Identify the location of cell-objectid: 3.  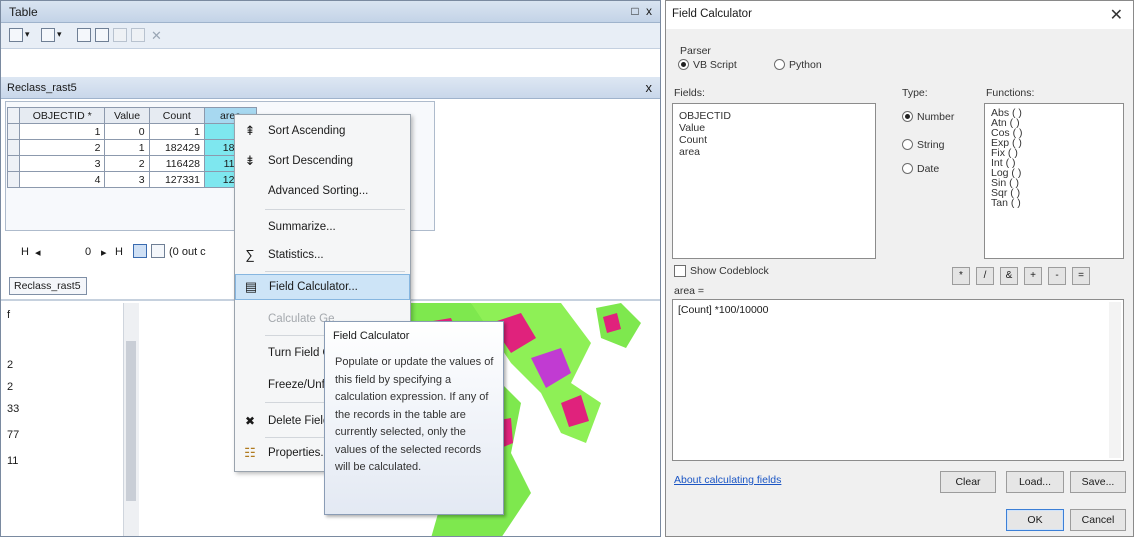
(62, 163).